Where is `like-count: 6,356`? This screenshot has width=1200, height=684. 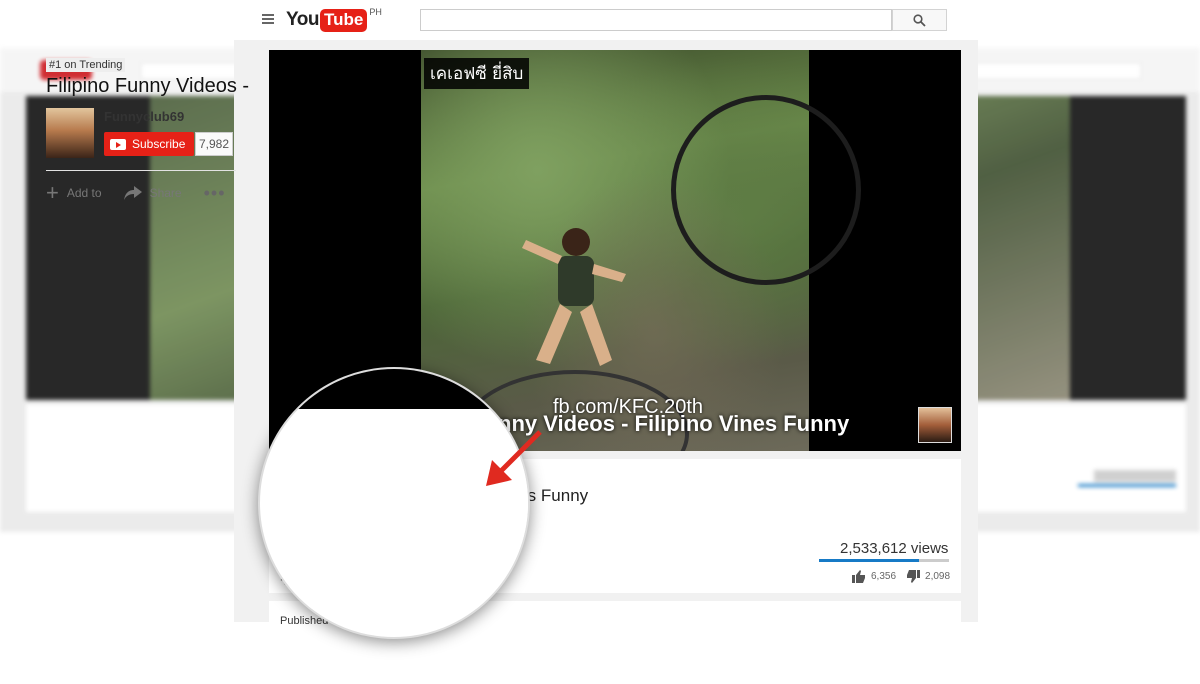 like-count: 6,356 is located at coordinates (884, 576).